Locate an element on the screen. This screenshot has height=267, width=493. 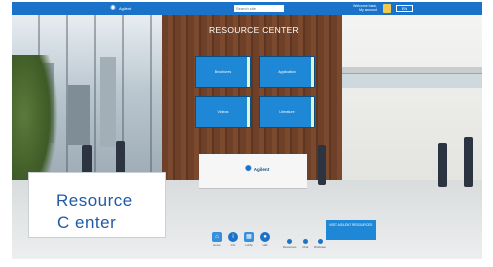
desk-logo: ✺ Agilent is located at coordinates (257, 169).